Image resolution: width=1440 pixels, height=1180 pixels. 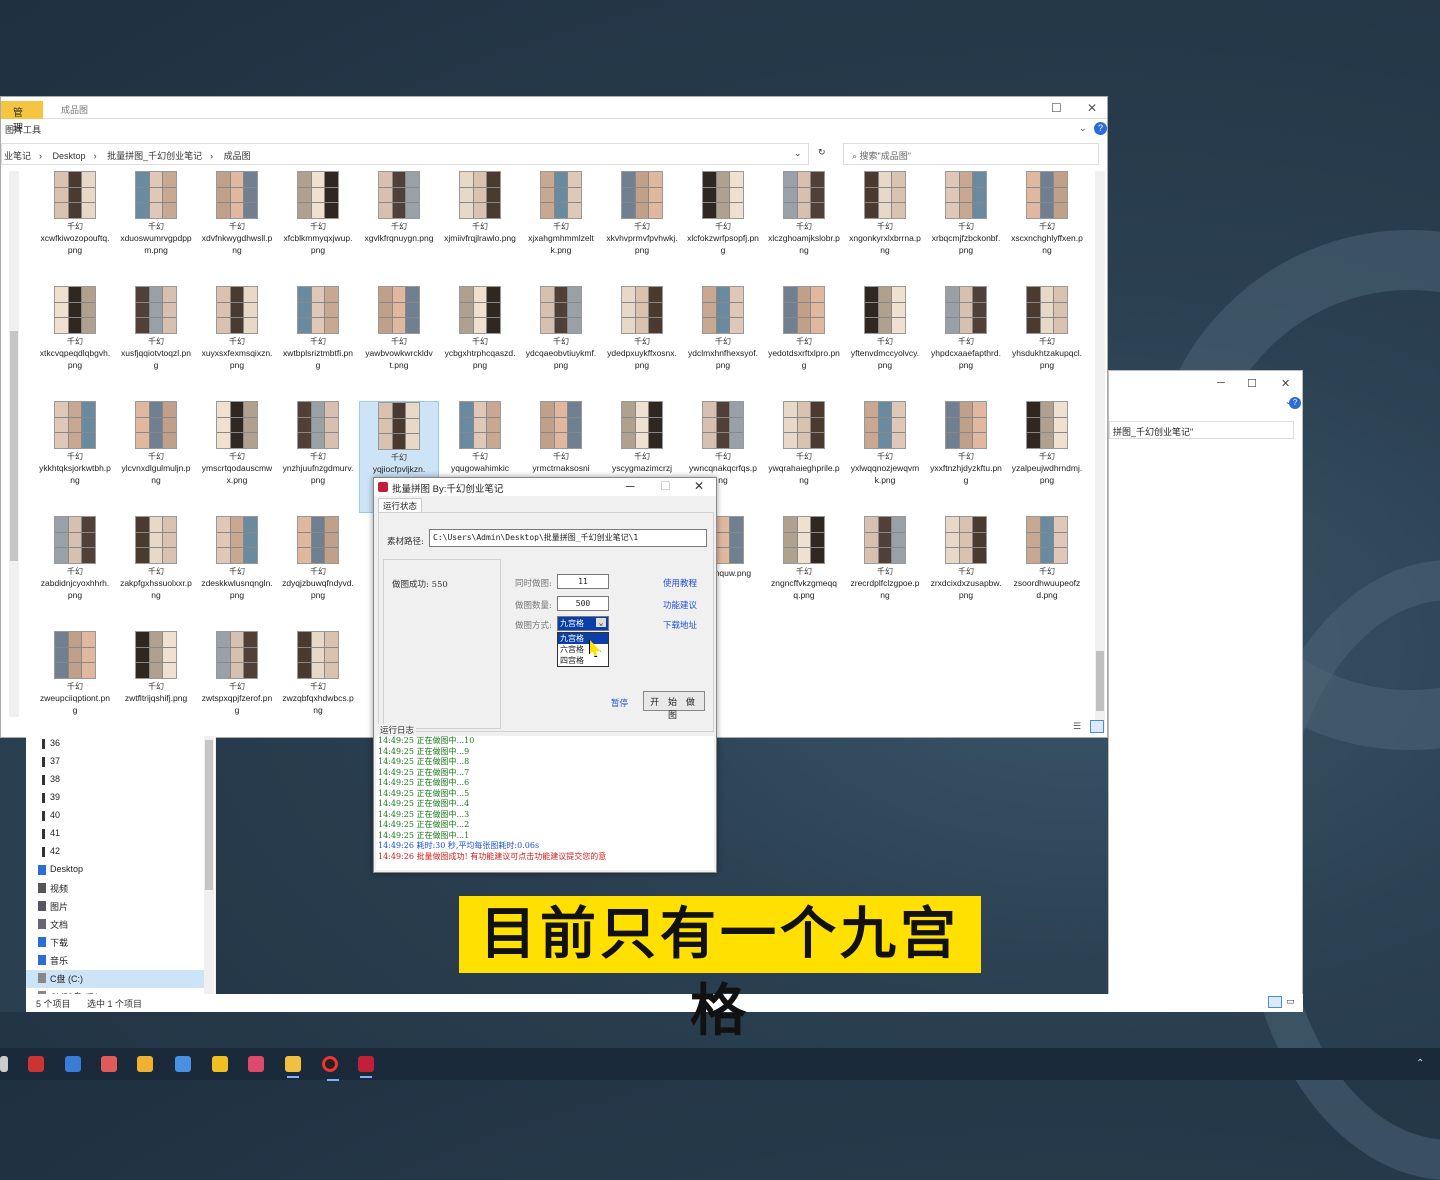 I want to click on nav-item: 文档, so click(x=120, y=925).